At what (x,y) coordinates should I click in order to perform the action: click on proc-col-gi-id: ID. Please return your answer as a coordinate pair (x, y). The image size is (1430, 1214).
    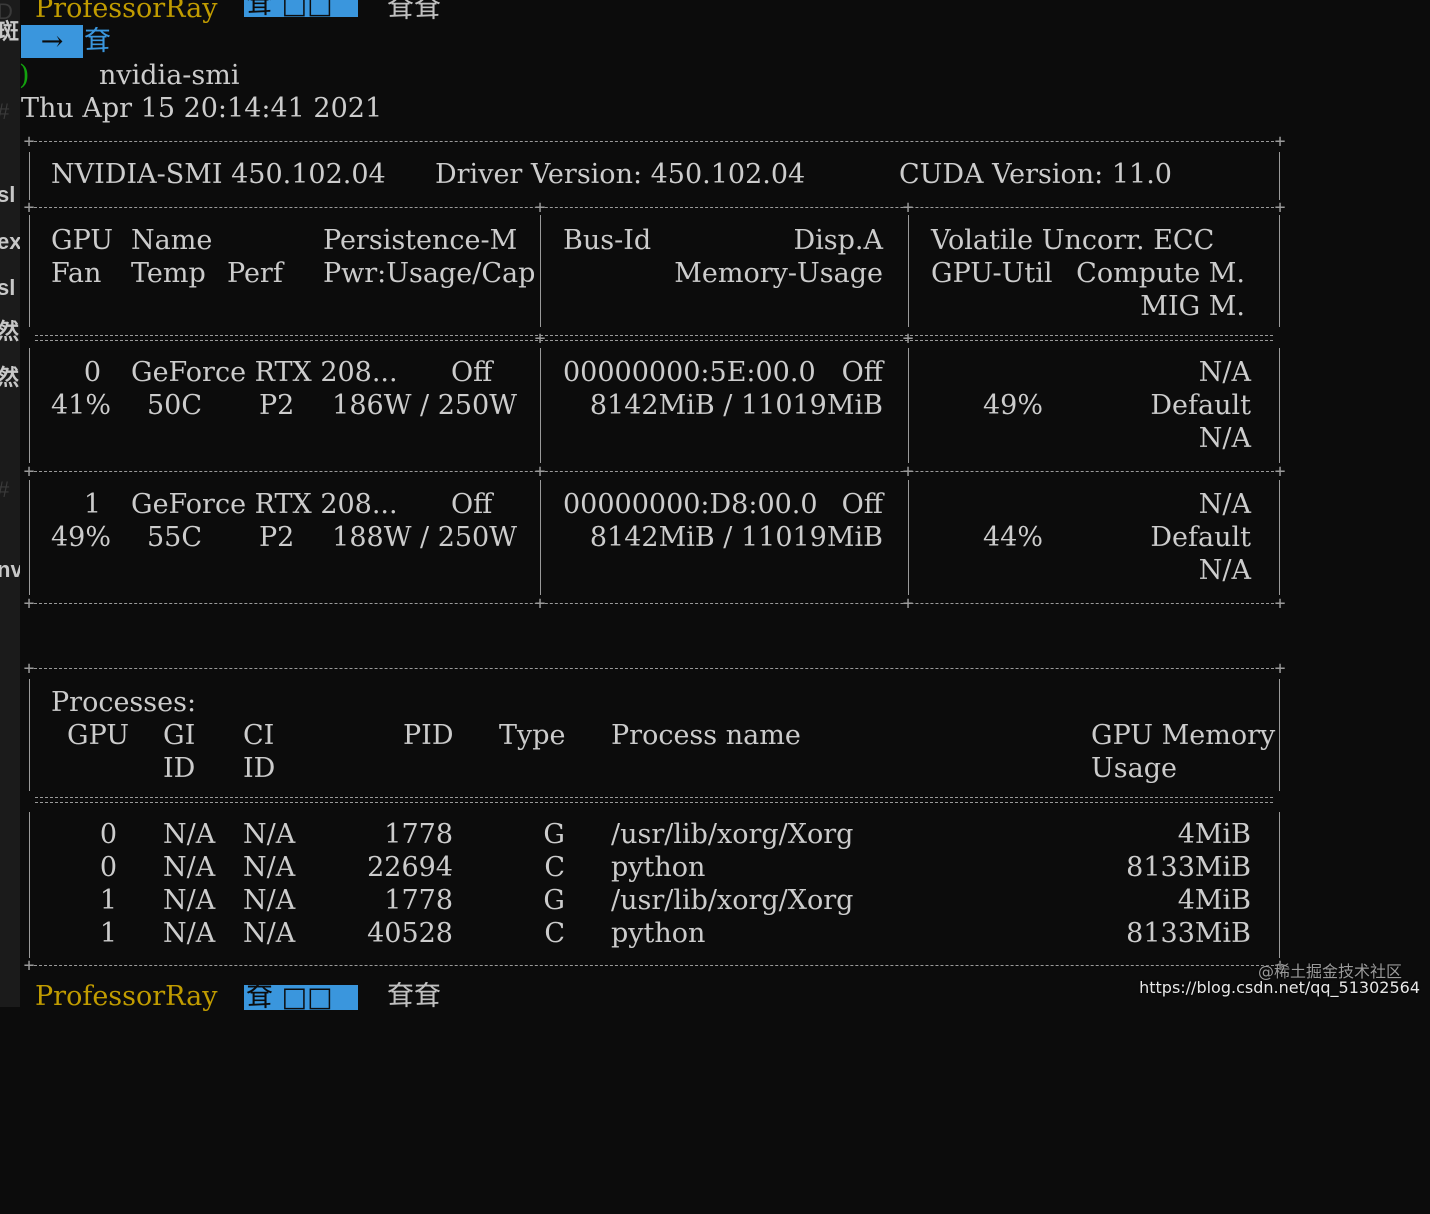
    Looking at the image, I should click on (179, 768).